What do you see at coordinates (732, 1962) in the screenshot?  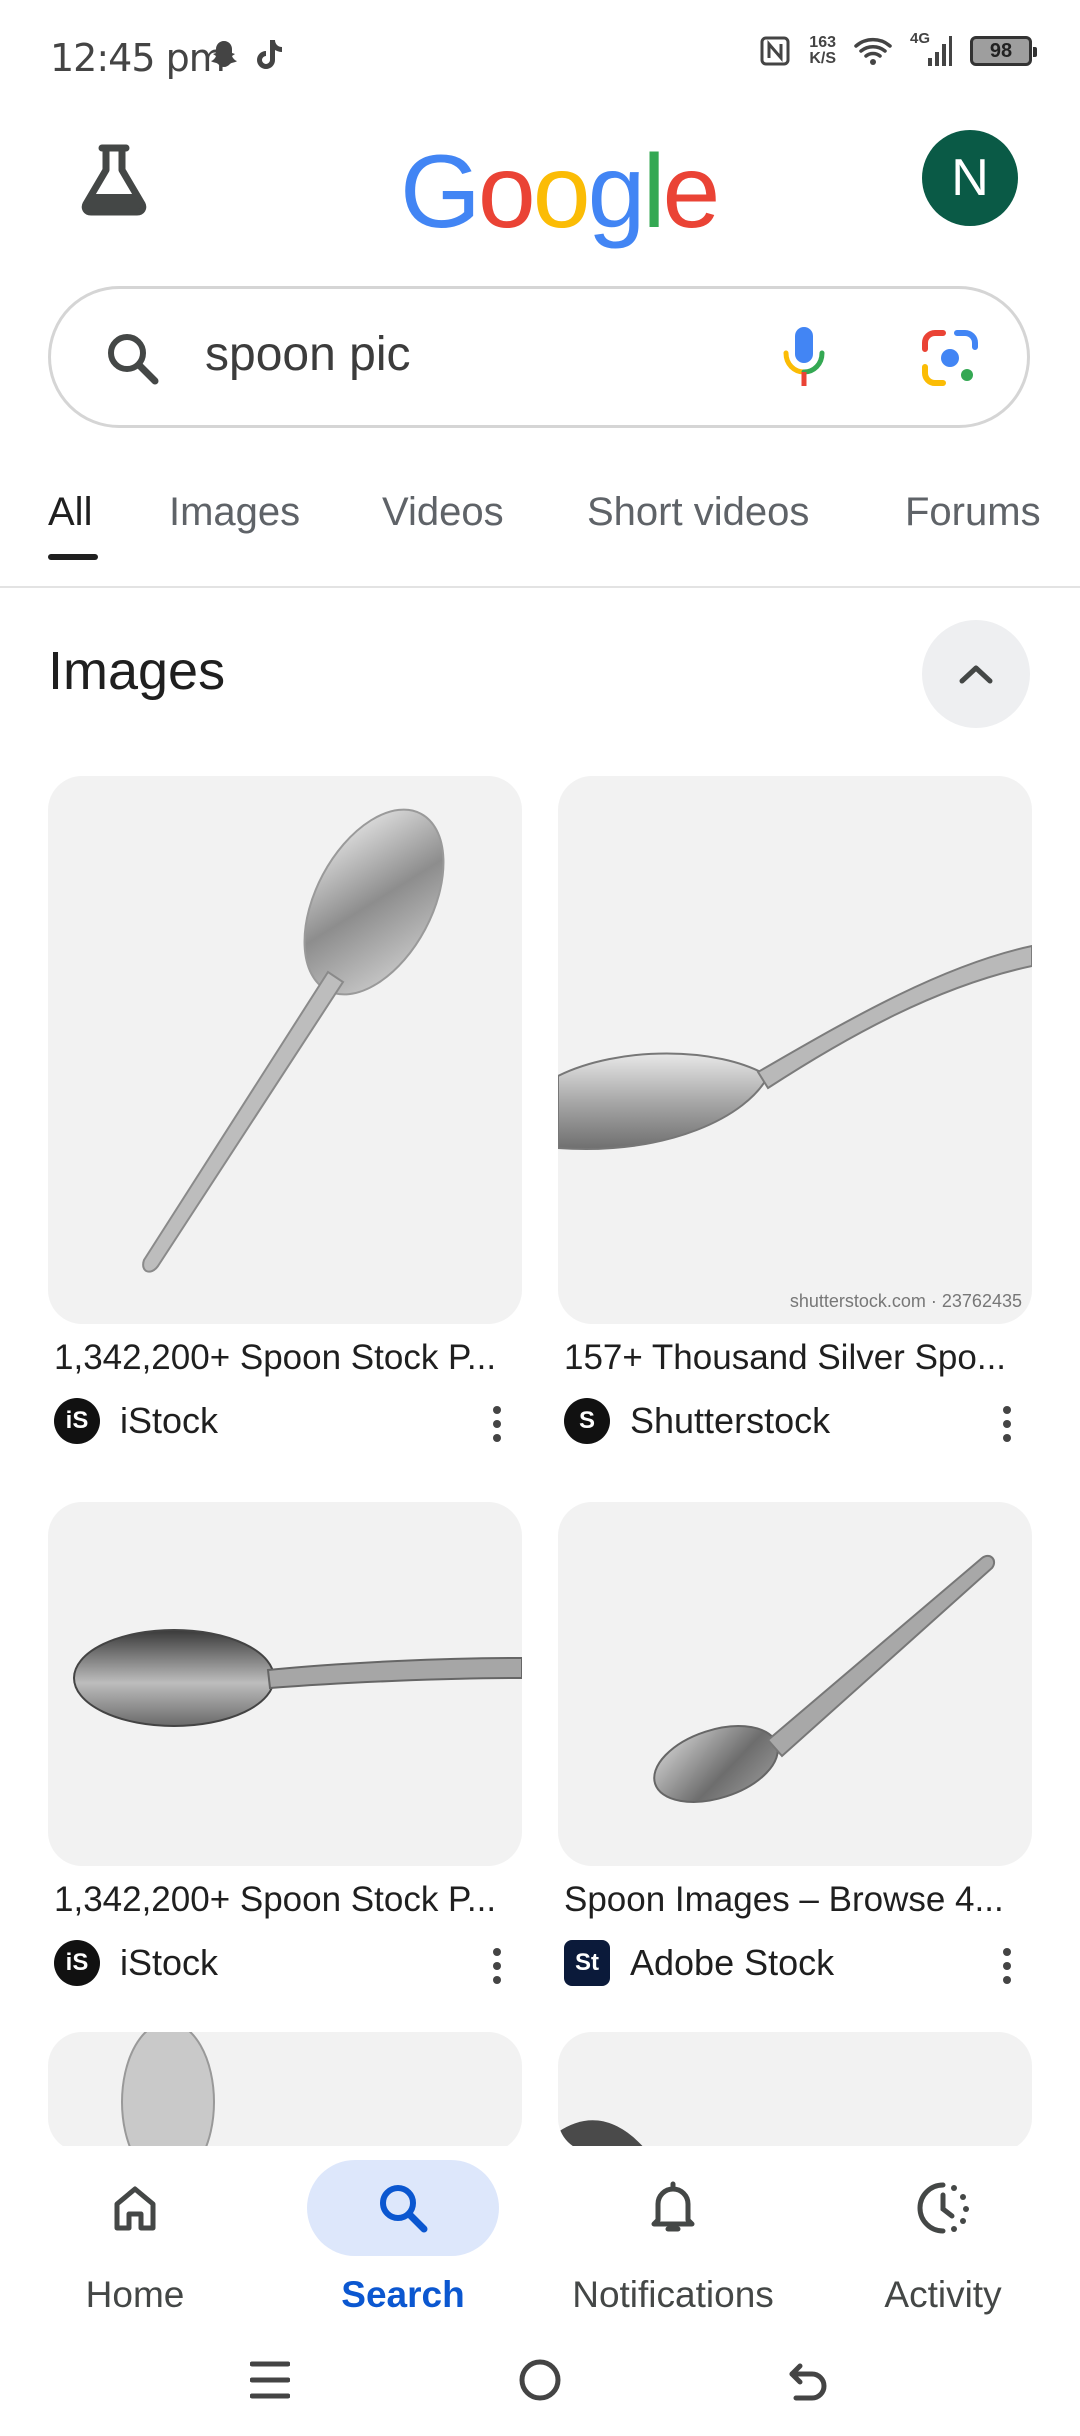 I see `source-name: Adobe Stock` at bounding box center [732, 1962].